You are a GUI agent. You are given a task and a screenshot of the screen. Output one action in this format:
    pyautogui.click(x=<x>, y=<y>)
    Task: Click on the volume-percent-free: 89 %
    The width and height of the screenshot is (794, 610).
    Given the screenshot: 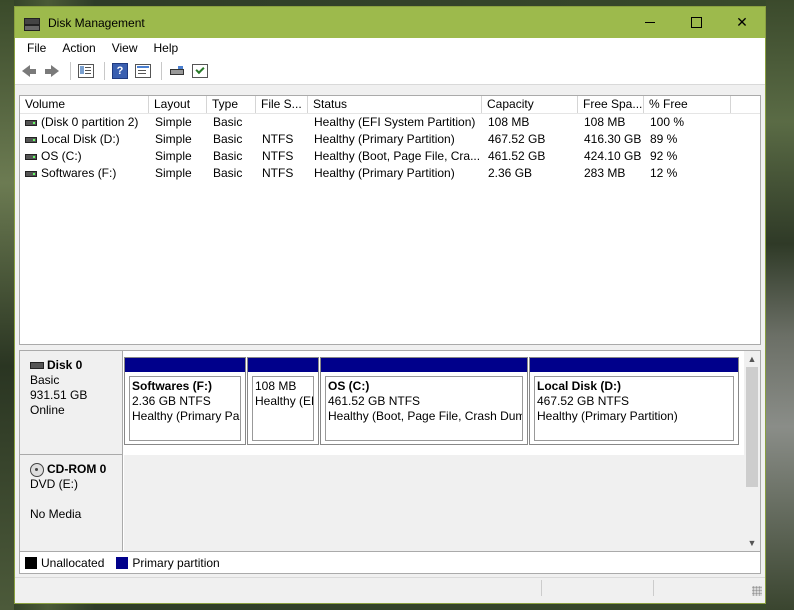 What is the action you would take?
    pyautogui.click(x=664, y=139)
    